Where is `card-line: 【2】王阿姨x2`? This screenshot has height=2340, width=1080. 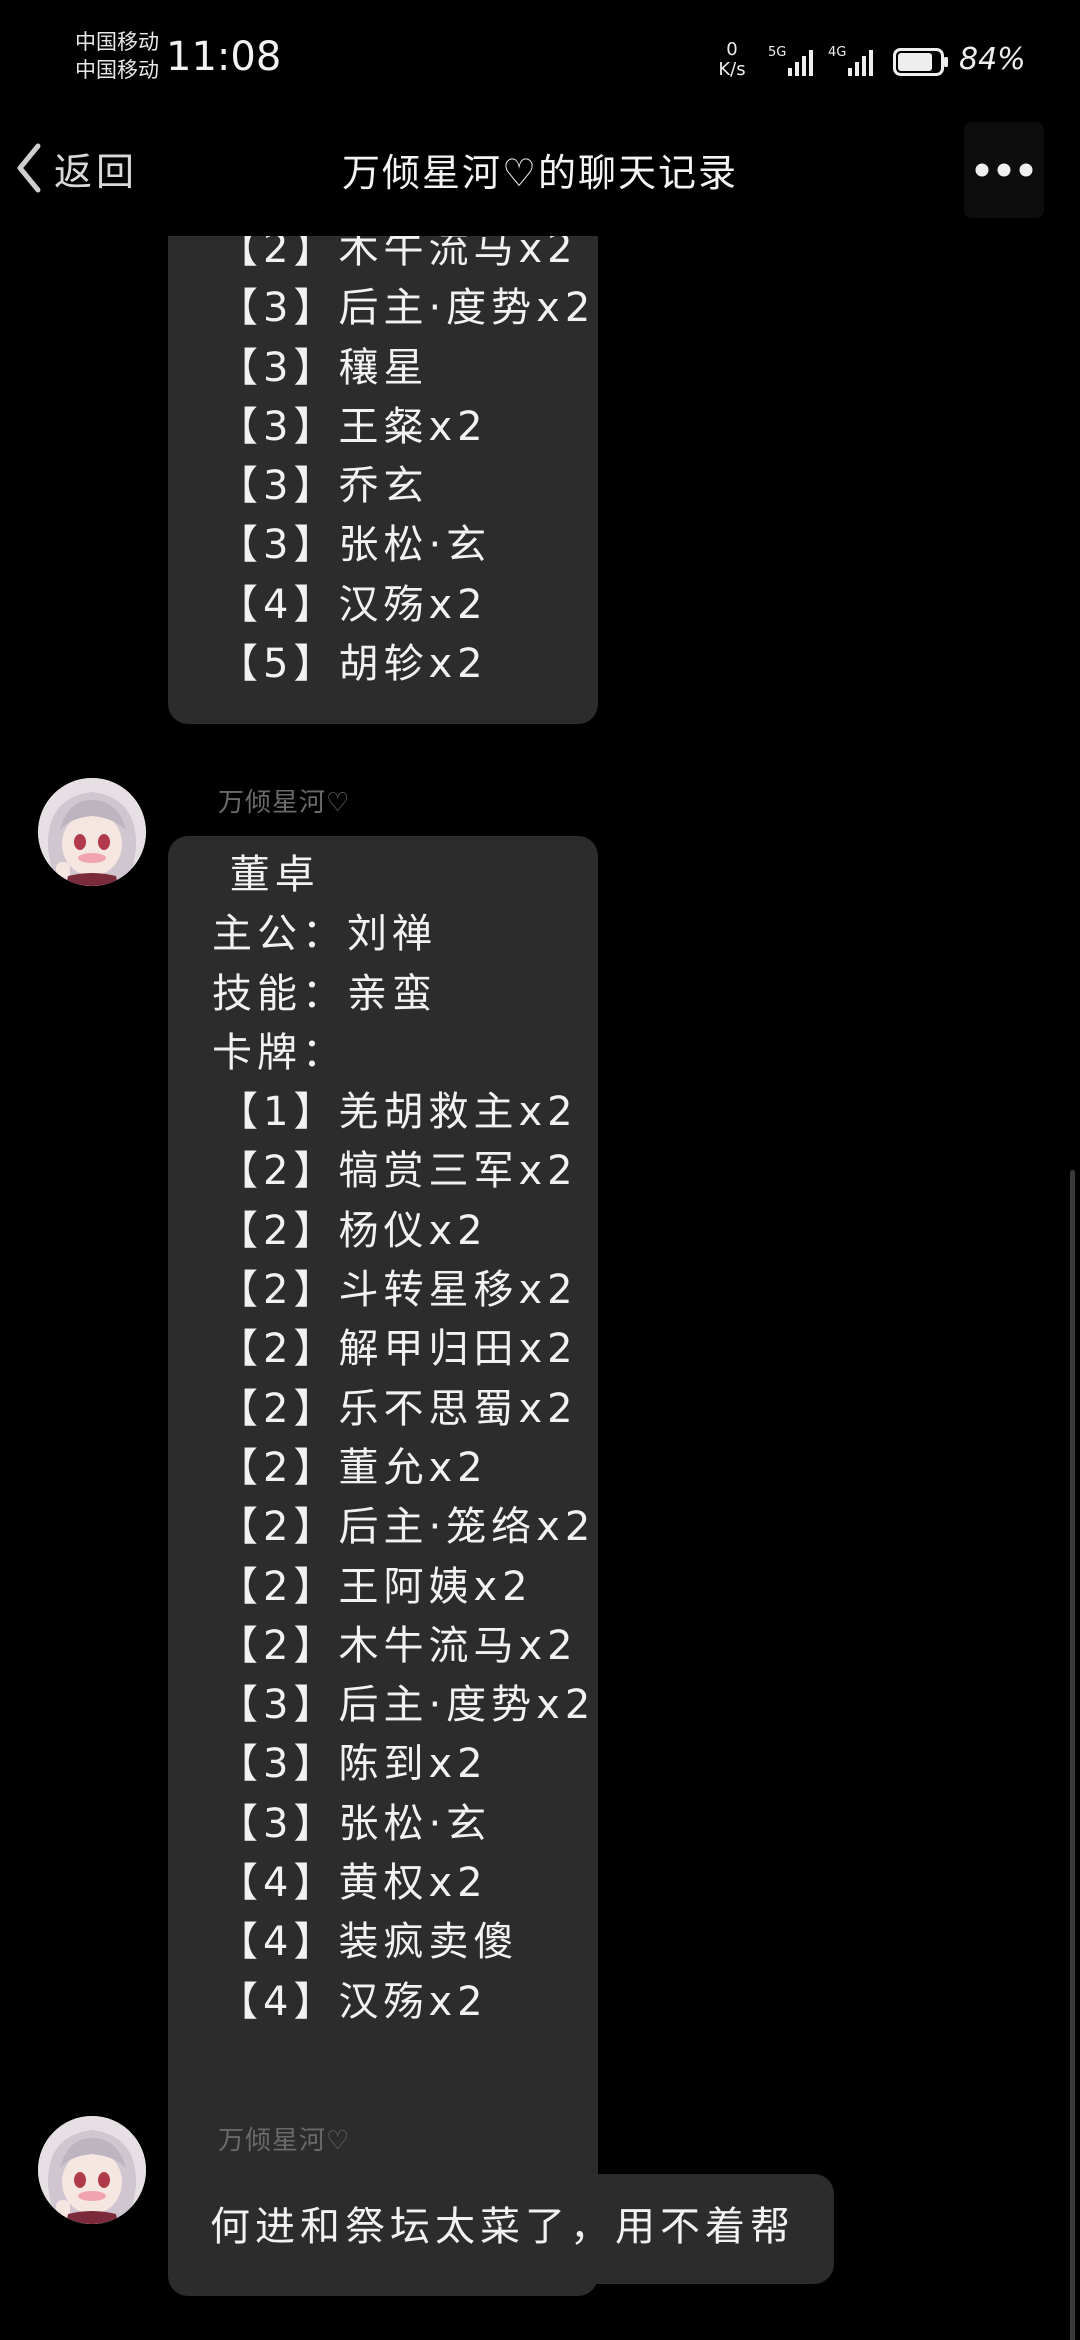 card-line: 【2】王阿姨x2 is located at coordinates (375, 1586).